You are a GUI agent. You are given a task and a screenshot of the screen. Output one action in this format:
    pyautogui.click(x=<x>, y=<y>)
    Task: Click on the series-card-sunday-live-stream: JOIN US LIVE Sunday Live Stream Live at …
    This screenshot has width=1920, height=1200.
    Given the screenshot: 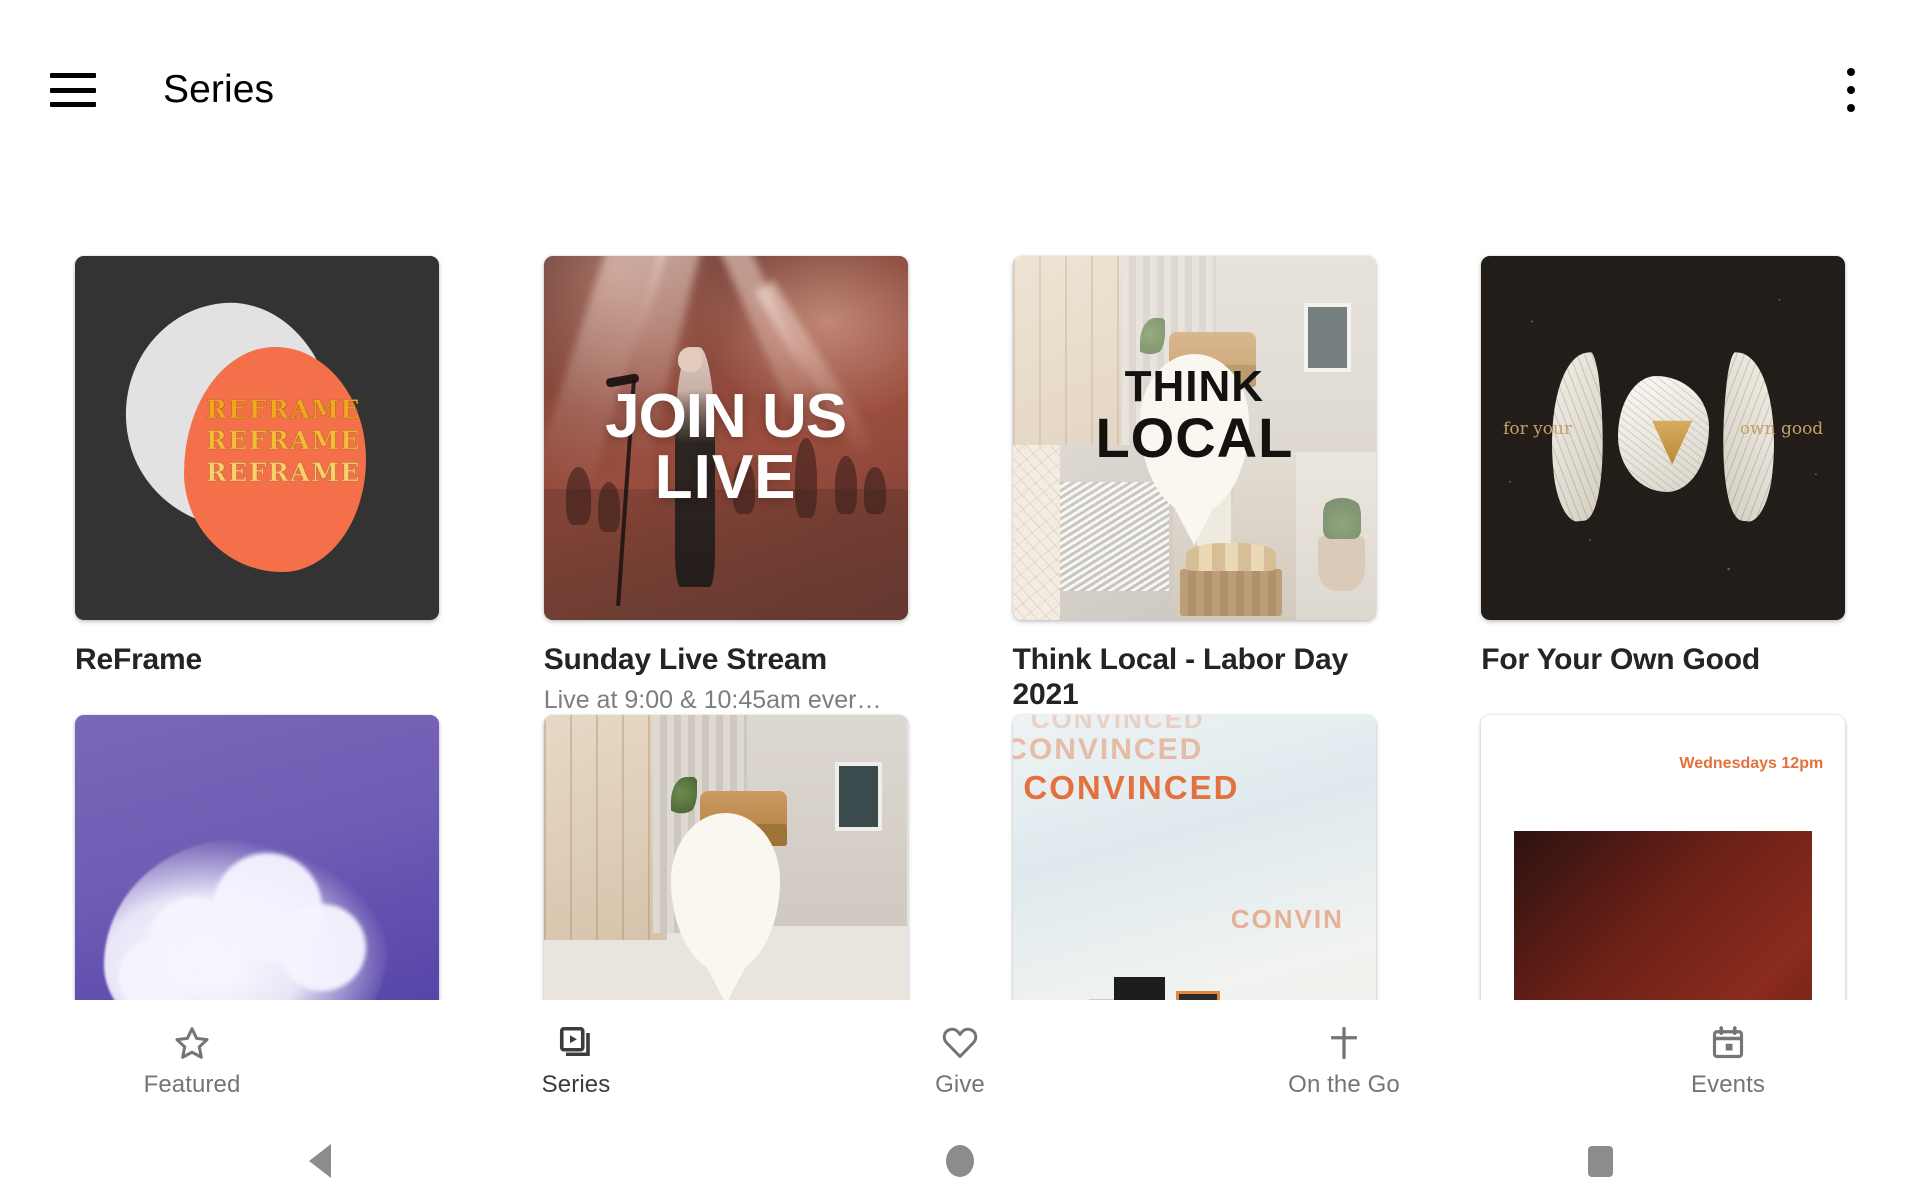 What is the action you would take?
    pyautogui.click(x=725, y=485)
    